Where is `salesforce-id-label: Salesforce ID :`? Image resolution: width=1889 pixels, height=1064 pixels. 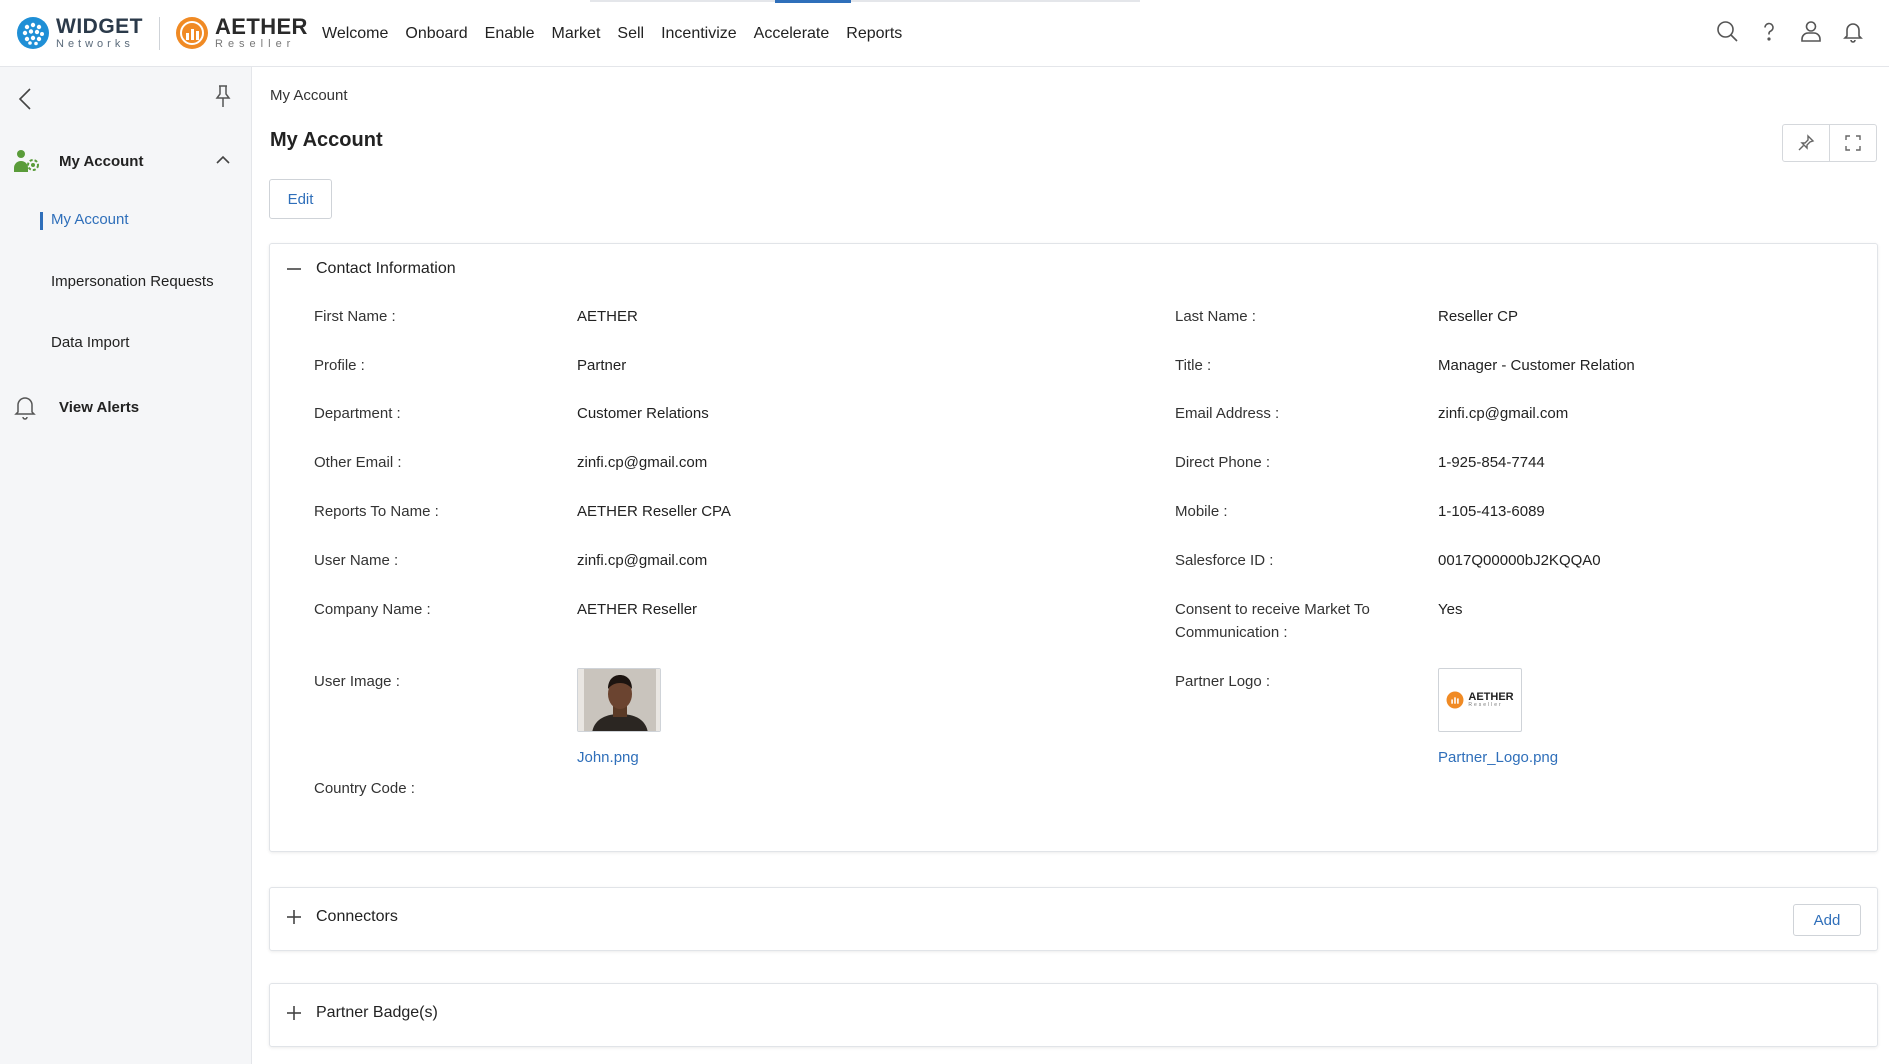
salesforce-id-label: Salesforce ID : is located at coordinates (1224, 560).